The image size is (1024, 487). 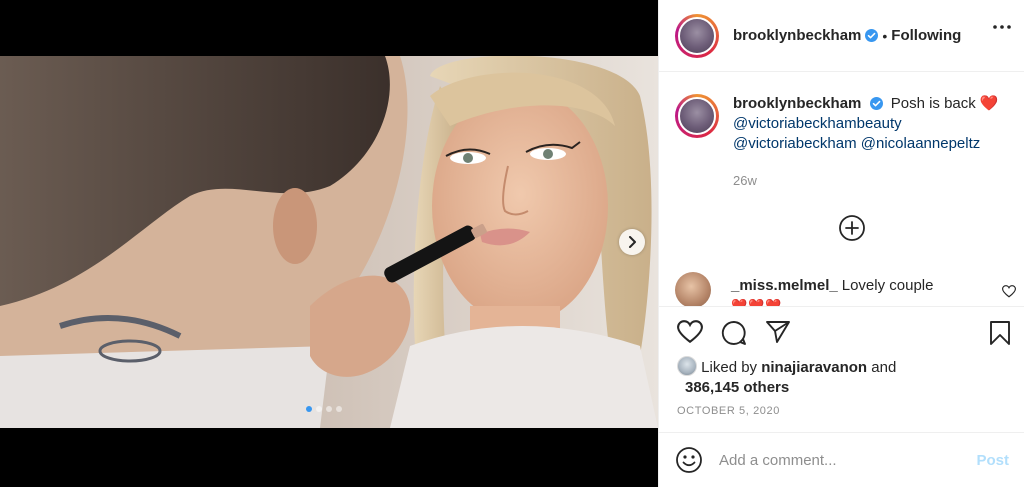 What do you see at coordinates (734, 333) in the screenshot?
I see `comment-icon` at bounding box center [734, 333].